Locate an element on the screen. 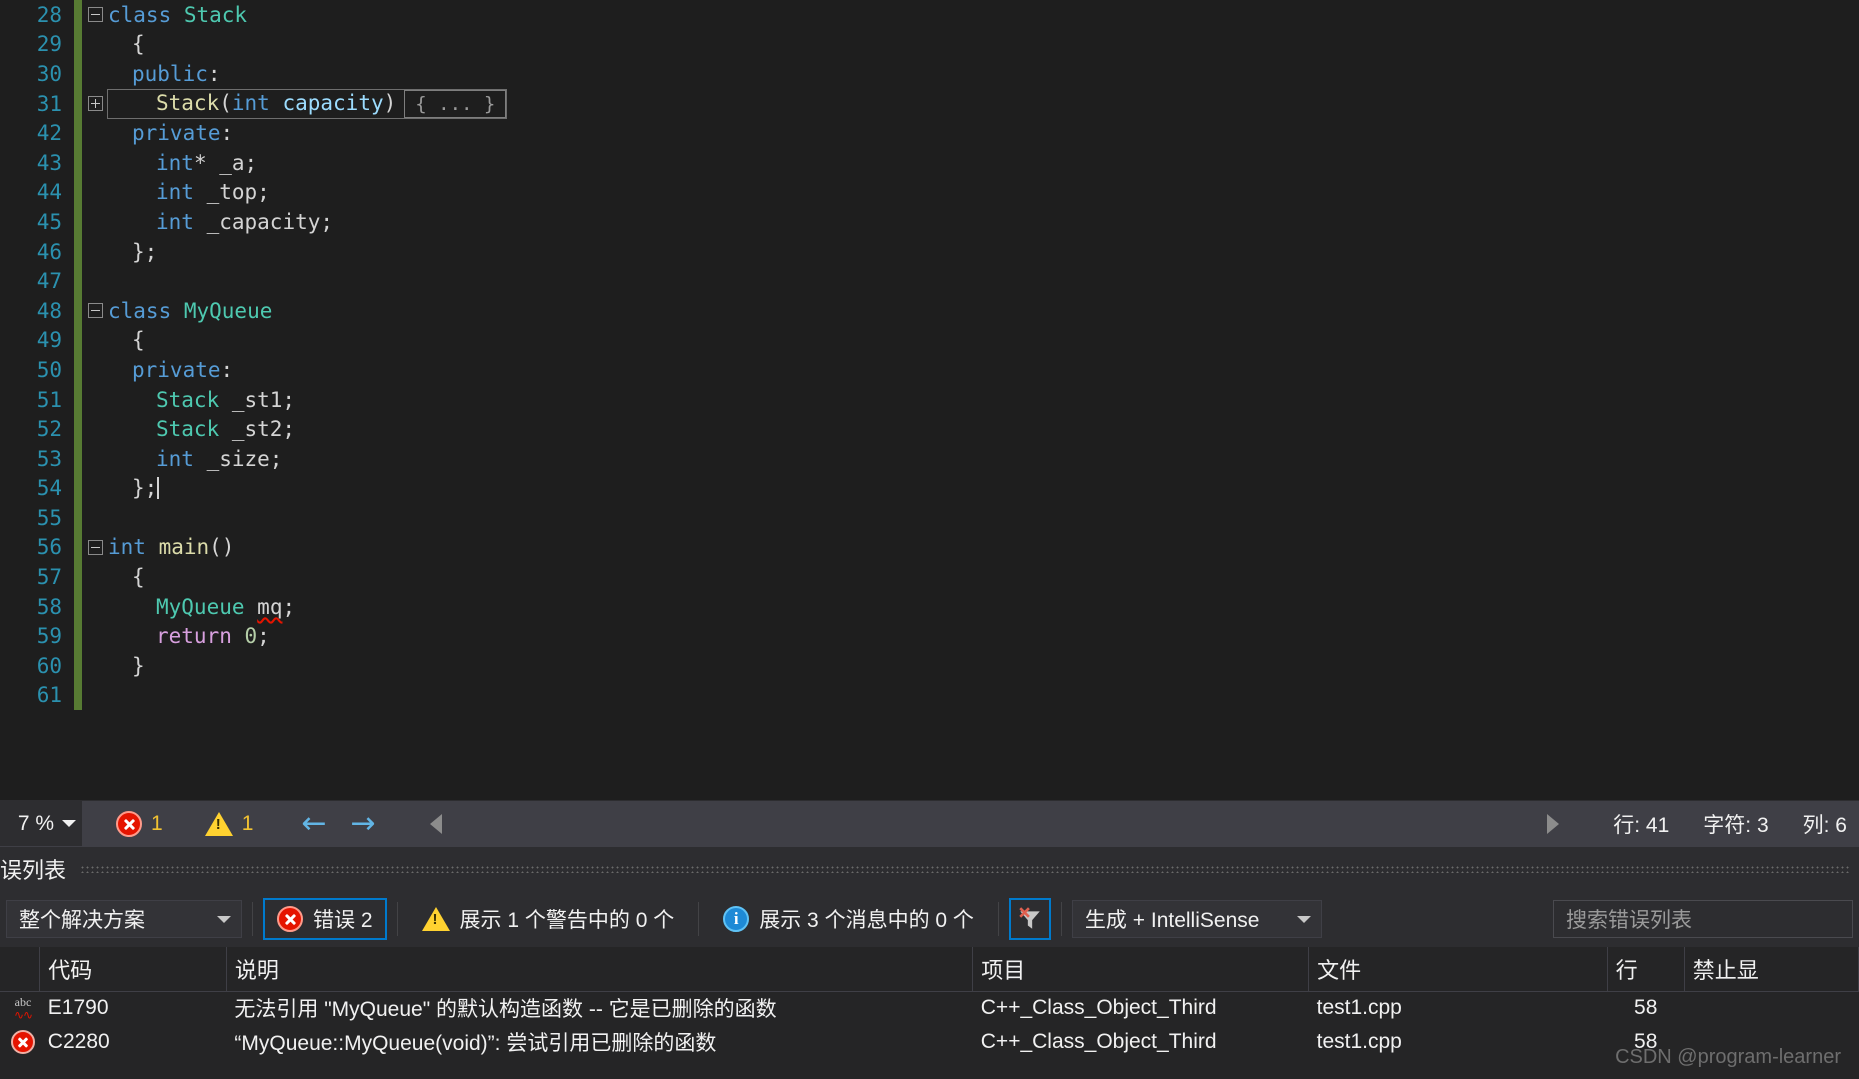 This screenshot has height=1079, width=1859. code-line: 28 class Stack is located at coordinates (929, 15).